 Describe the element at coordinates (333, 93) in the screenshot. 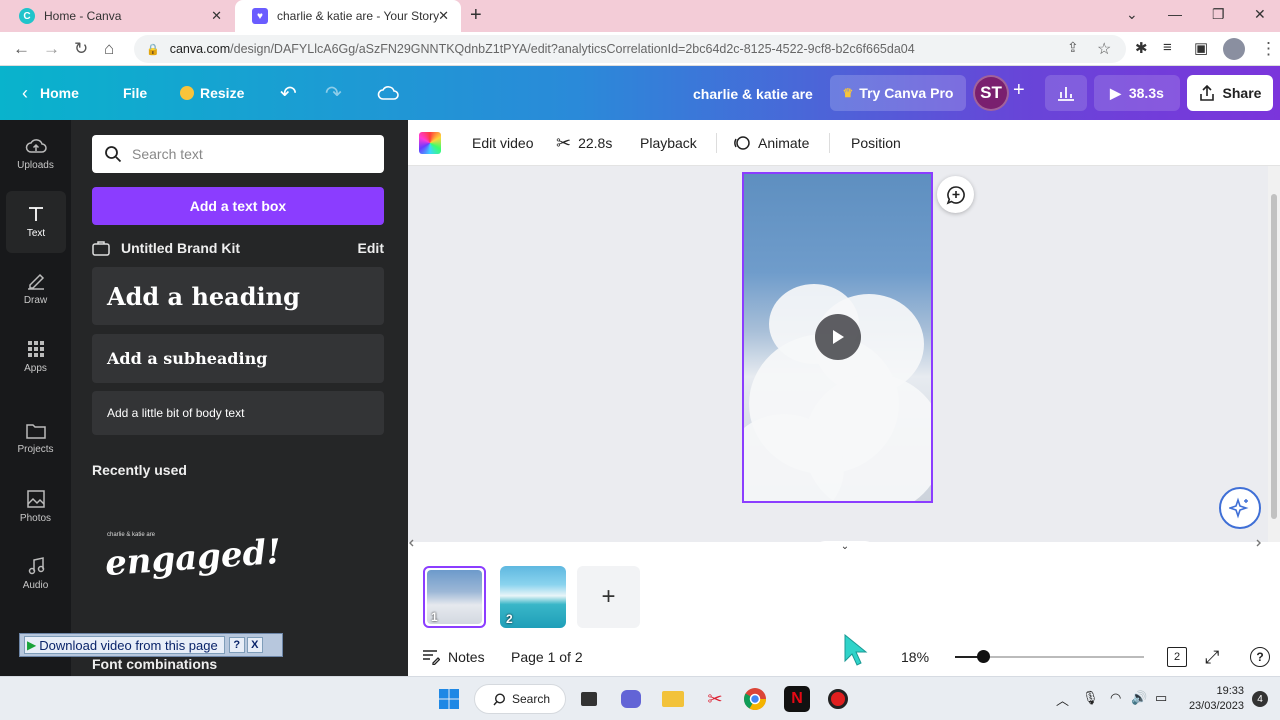

I see `redo-icon: ↷` at that location.